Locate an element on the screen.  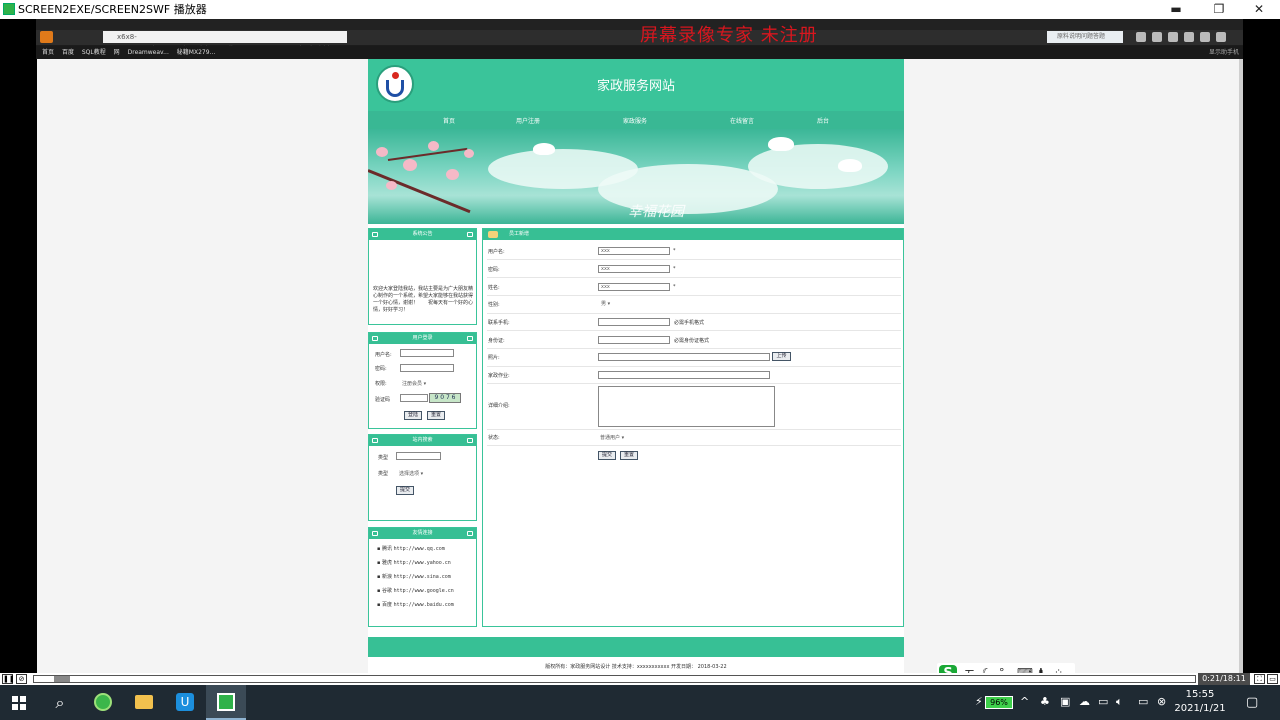
username-input: xxx is located at coordinates (634, 251).